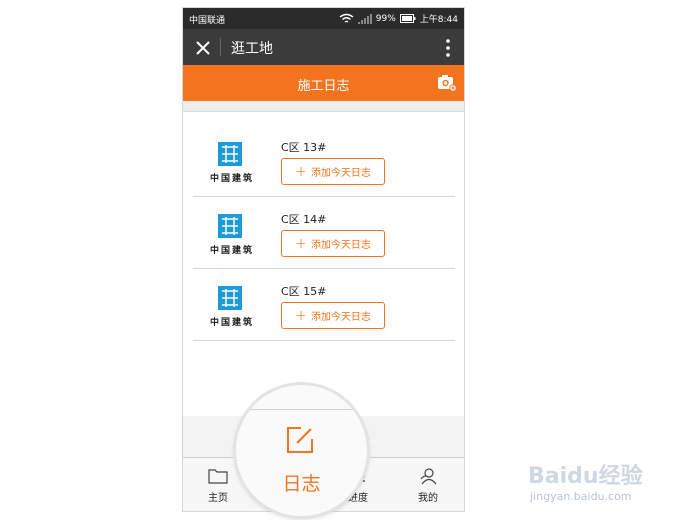 The height and width of the screenshot is (520, 690). Describe the element at coordinates (301, 484) in the screenshot. I see `magnified-tab-label: 日志` at that location.